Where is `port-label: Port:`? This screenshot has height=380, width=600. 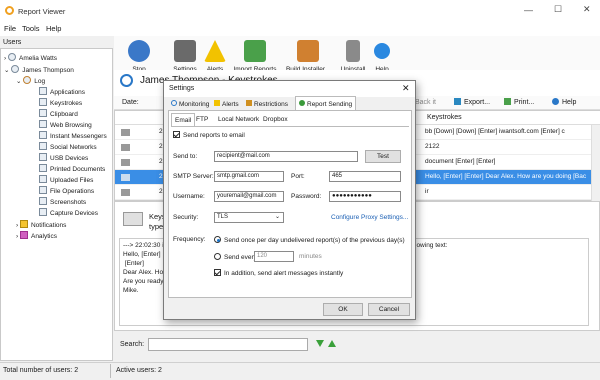
port-label: Port: is located at coordinates (298, 176).